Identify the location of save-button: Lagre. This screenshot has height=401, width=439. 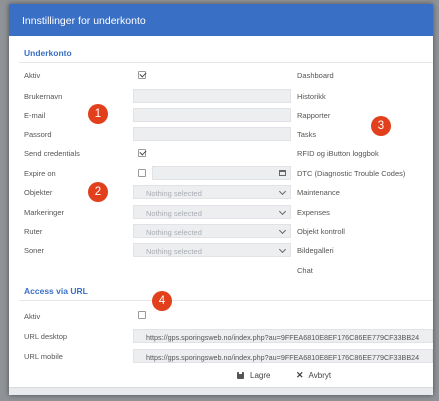
(253, 375).